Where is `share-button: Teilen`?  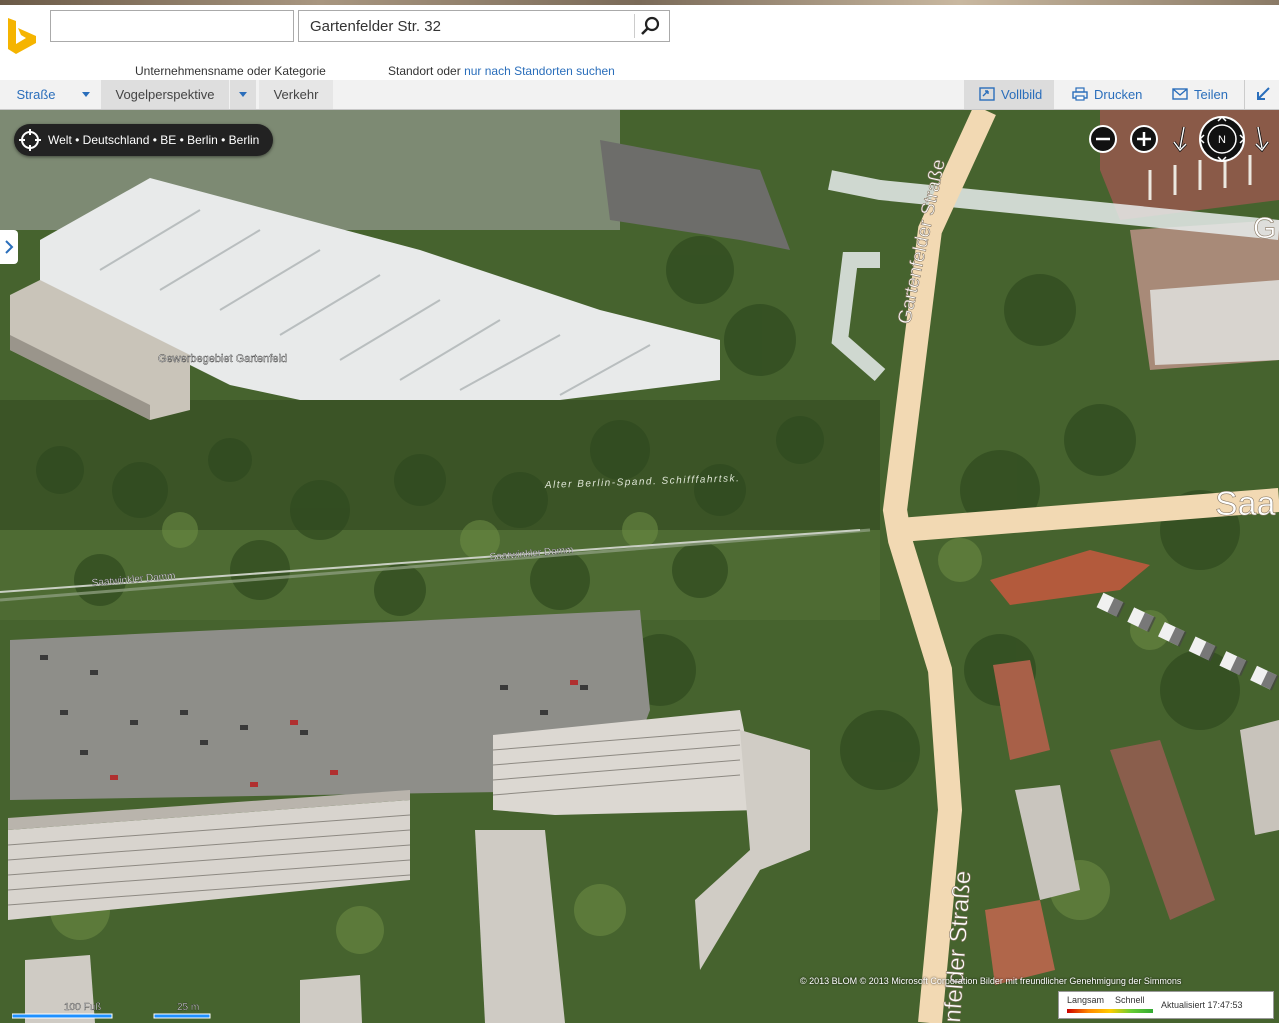
share-button: Teilen is located at coordinates (1199, 94).